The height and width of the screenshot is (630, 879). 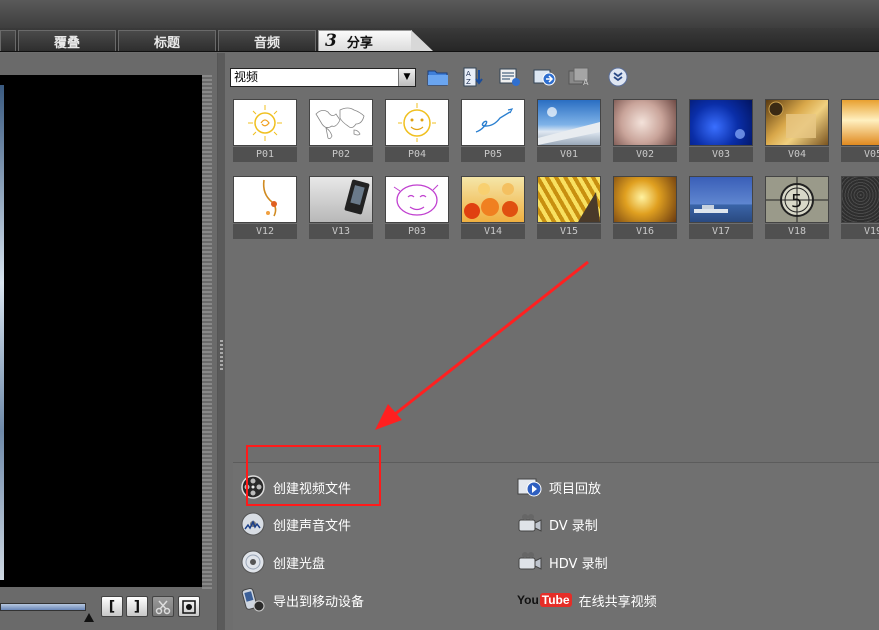 I want to click on library-thumb-v14: V14, so click(x=493, y=208).